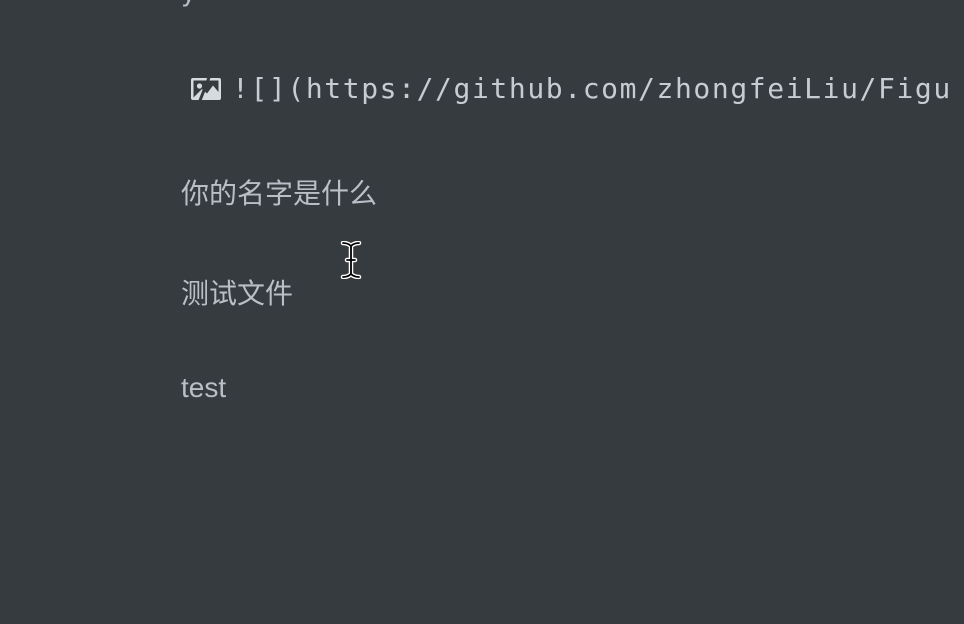  Describe the element at coordinates (351, 260) in the screenshot. I see `ibeam-cursor-icon` at that location.